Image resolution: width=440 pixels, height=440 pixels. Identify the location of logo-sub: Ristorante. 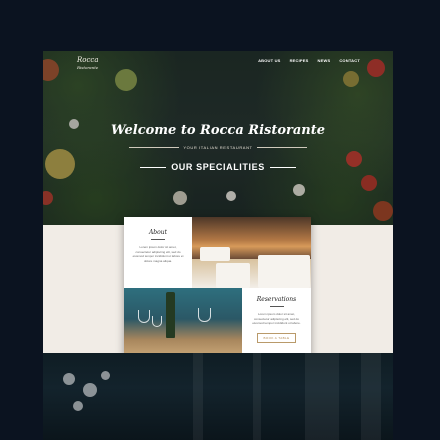
(88, 67).